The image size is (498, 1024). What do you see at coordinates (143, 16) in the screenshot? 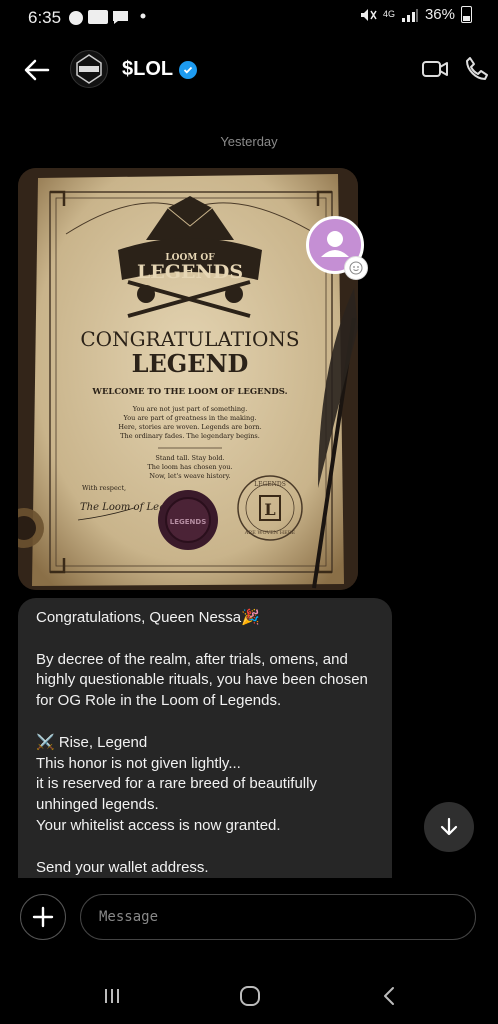
I see `more-notifications-icon` at bounding box center [143, 16].